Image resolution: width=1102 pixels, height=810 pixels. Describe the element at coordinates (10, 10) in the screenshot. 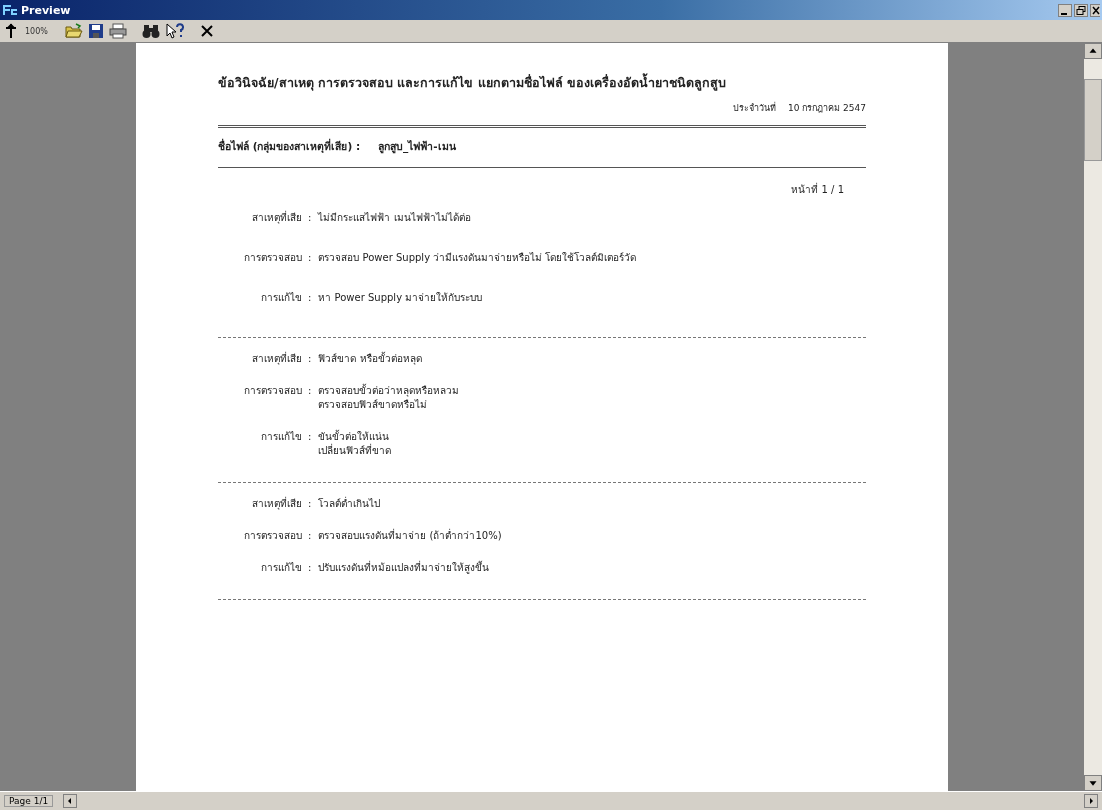

I see `app-icon` at that location.